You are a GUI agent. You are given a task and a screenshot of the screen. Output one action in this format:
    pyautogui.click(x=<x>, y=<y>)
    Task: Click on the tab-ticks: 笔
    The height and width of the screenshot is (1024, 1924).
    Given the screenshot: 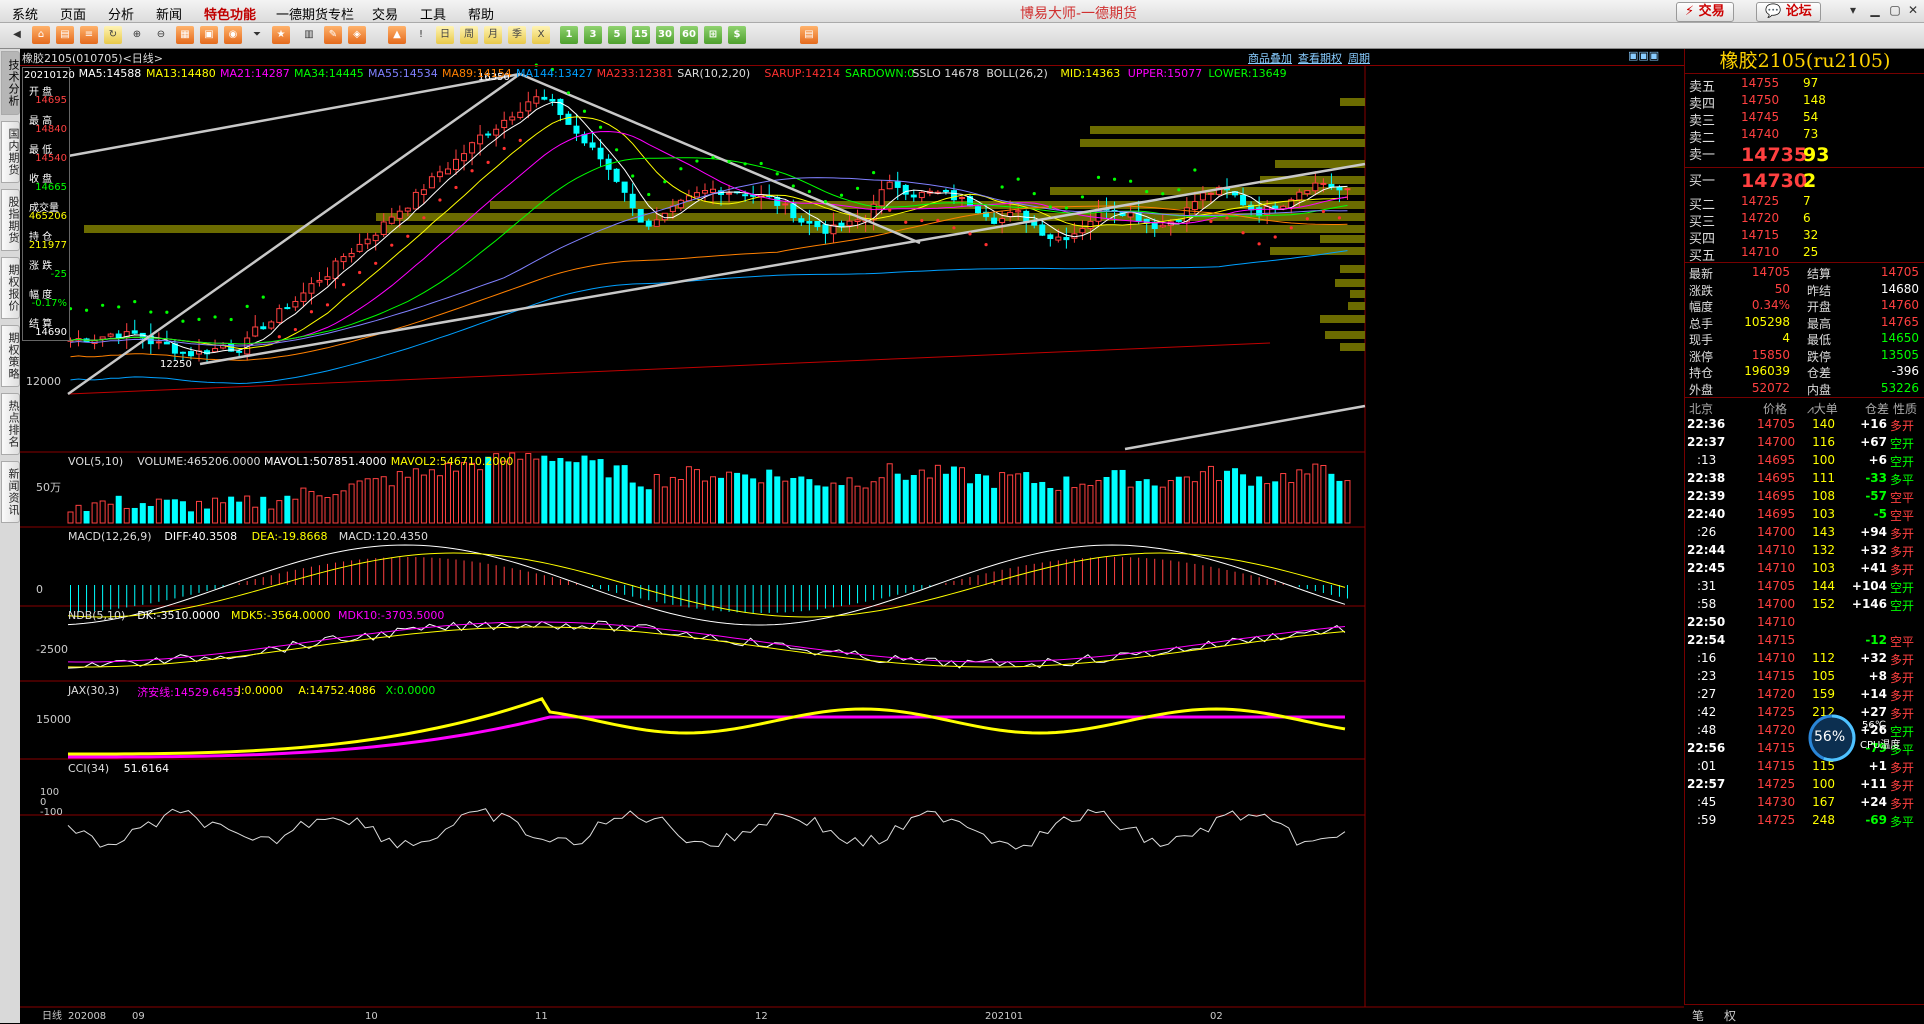 What is the action you would take?
    pyautogui.click(x=1698, y=1015)
    